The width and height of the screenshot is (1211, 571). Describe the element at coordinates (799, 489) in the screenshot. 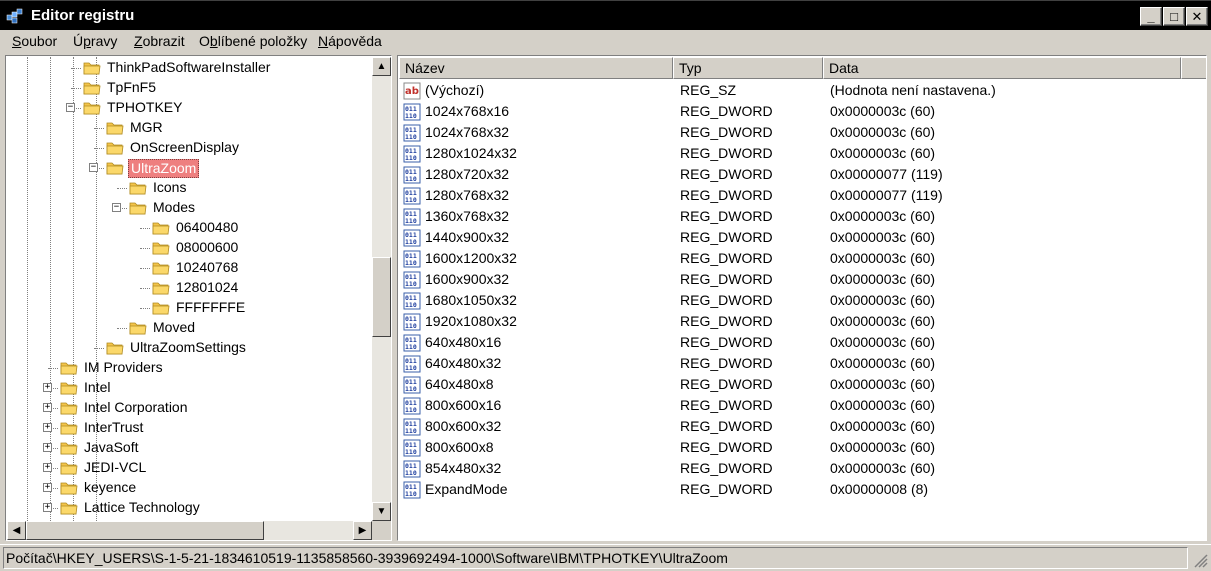

I see `value-row: 011 110 ExpandMode REG_DWORD 0x00000008 (8)` at that location.